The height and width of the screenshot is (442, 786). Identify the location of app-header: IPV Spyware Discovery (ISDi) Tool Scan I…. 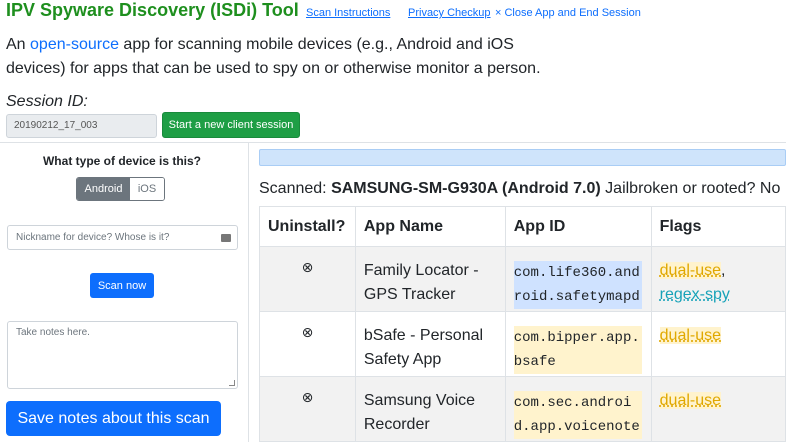
(396, 13).